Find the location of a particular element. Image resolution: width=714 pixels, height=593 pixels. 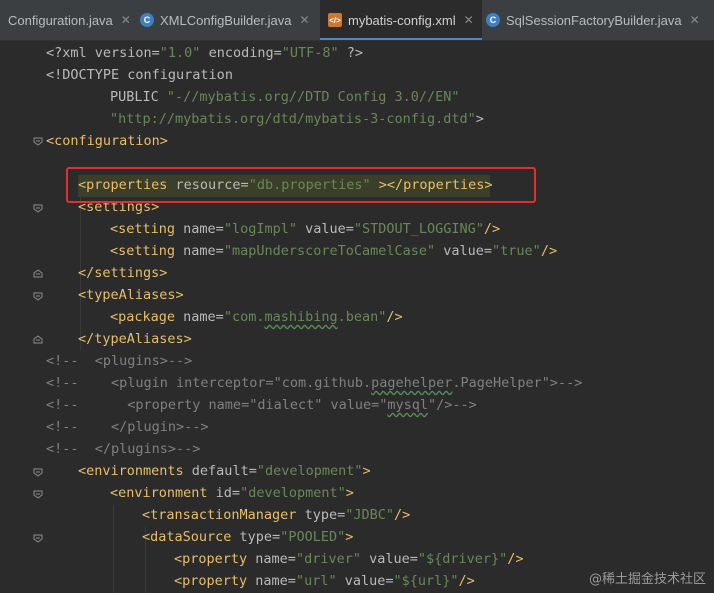

code-line: <!-- <plugins>--> is located at coordinates (119, 361).